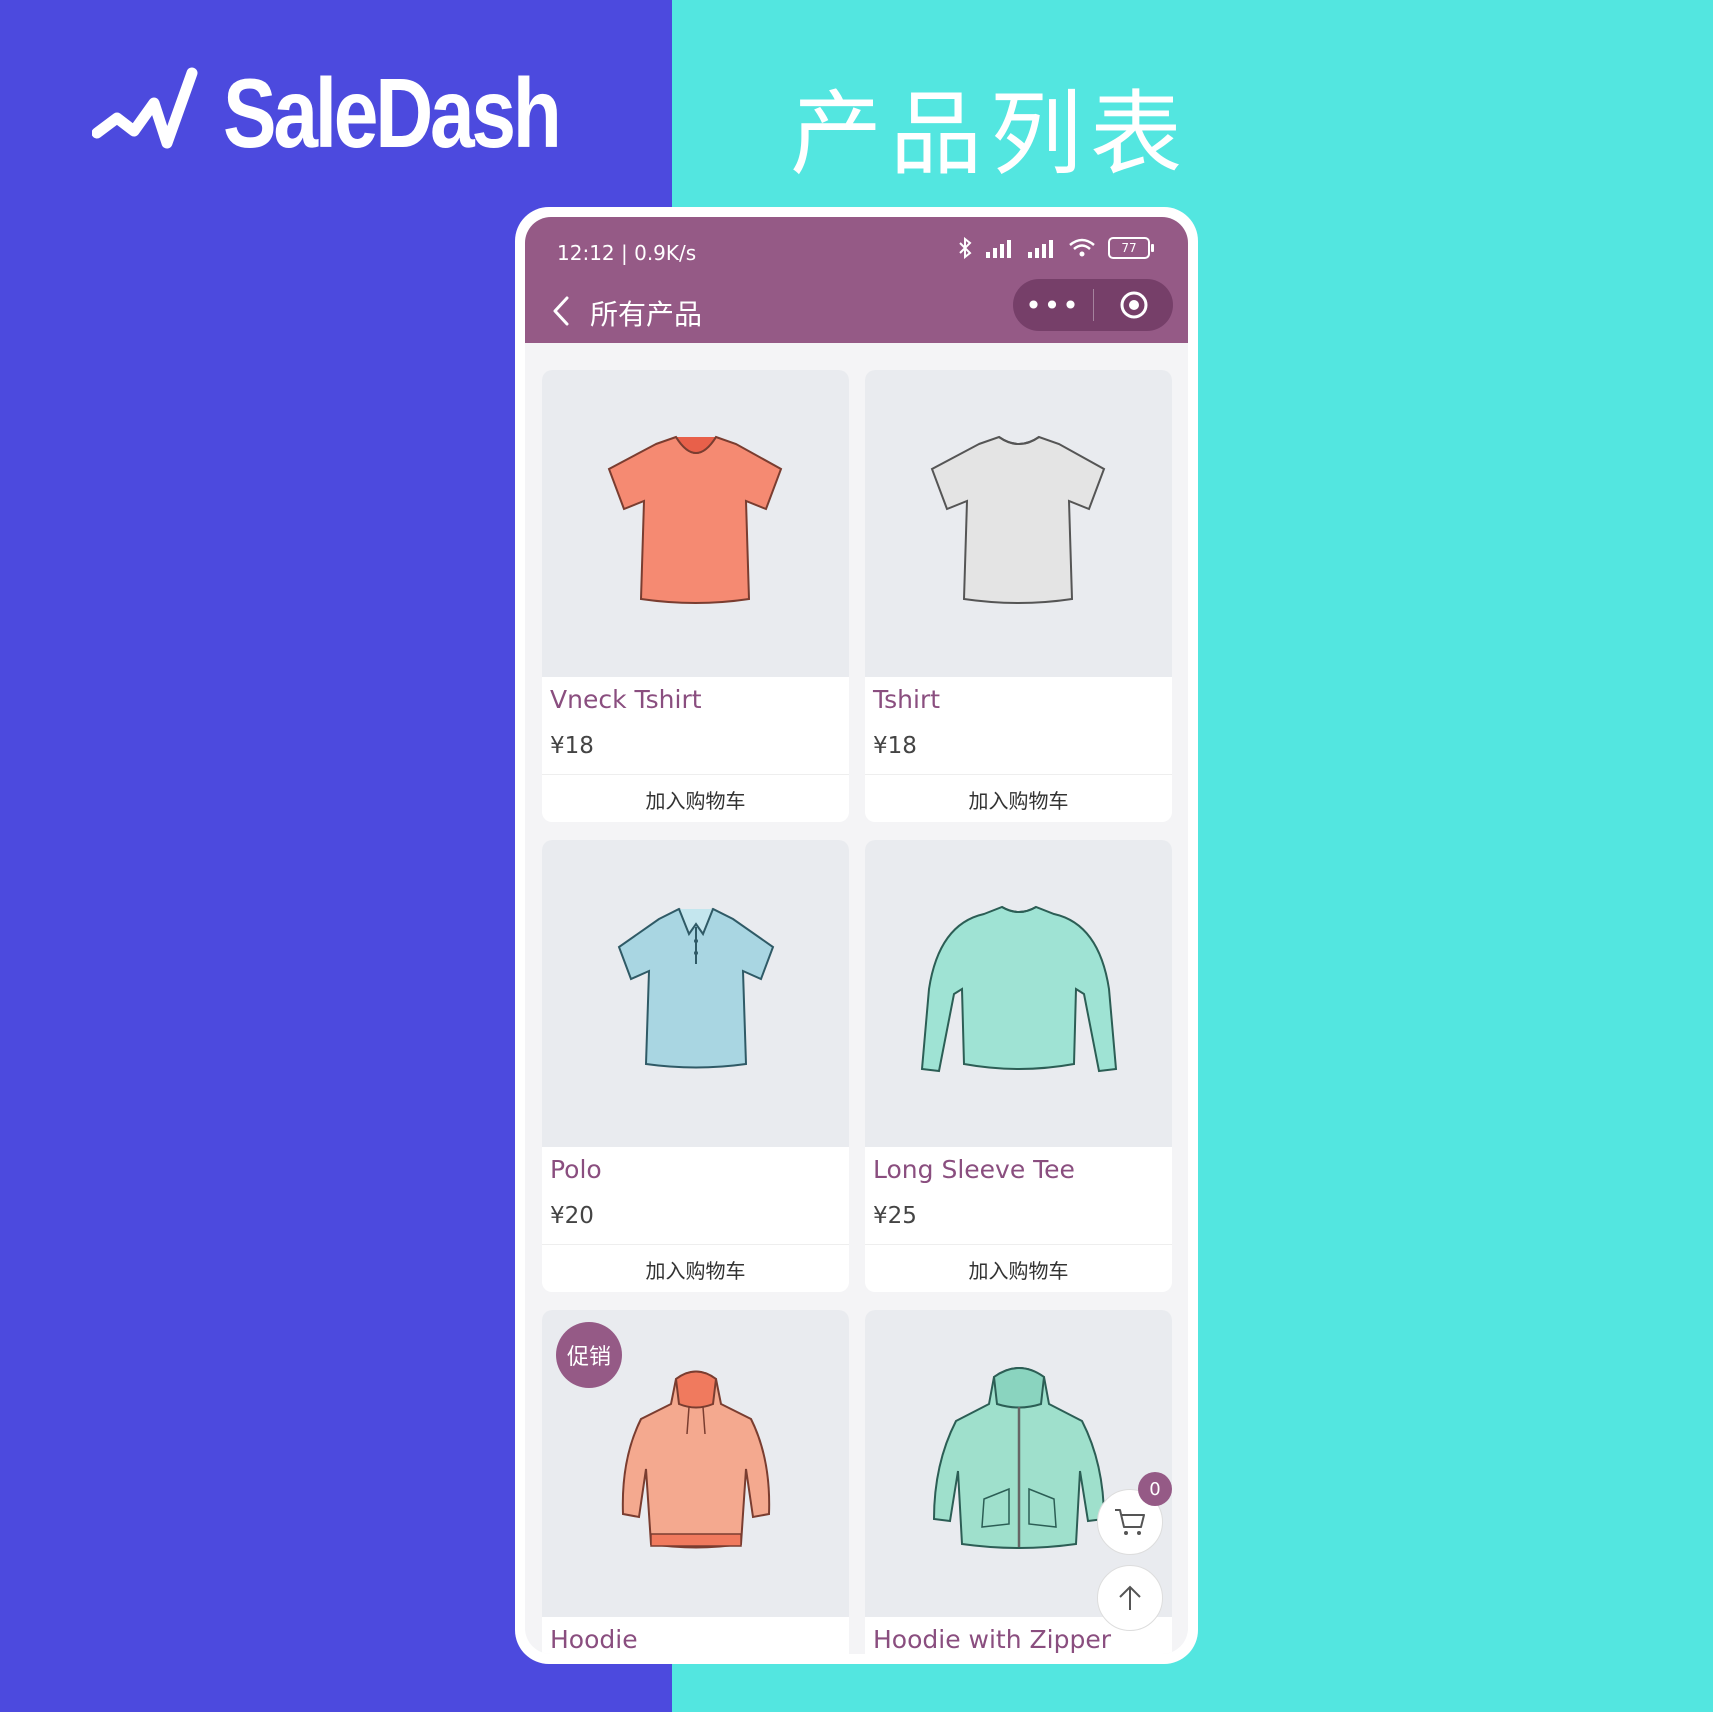 Image resolution: width=1713 pixels, height=1712 pixels. I want to click on status-time: 12:12 | 0.9K/s, so click(627, 253).